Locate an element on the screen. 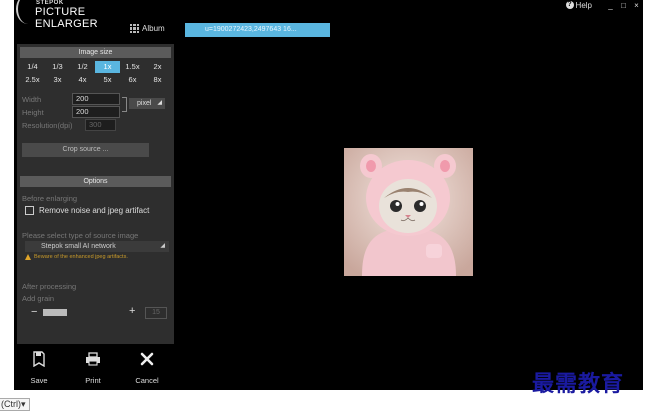  save-icon is located at coordinates (39, 359).